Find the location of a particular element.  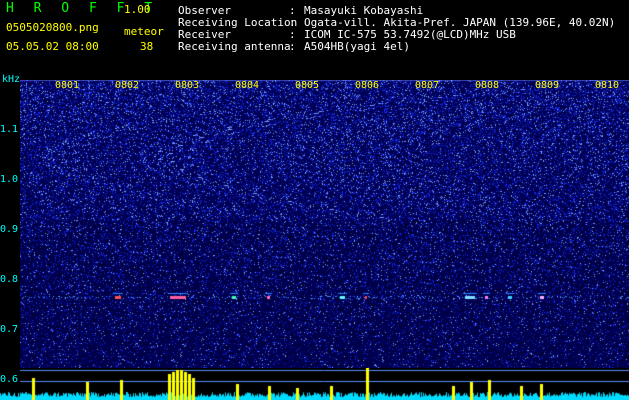

info-label: Receiving antenna is located at coordinates (234, 46).